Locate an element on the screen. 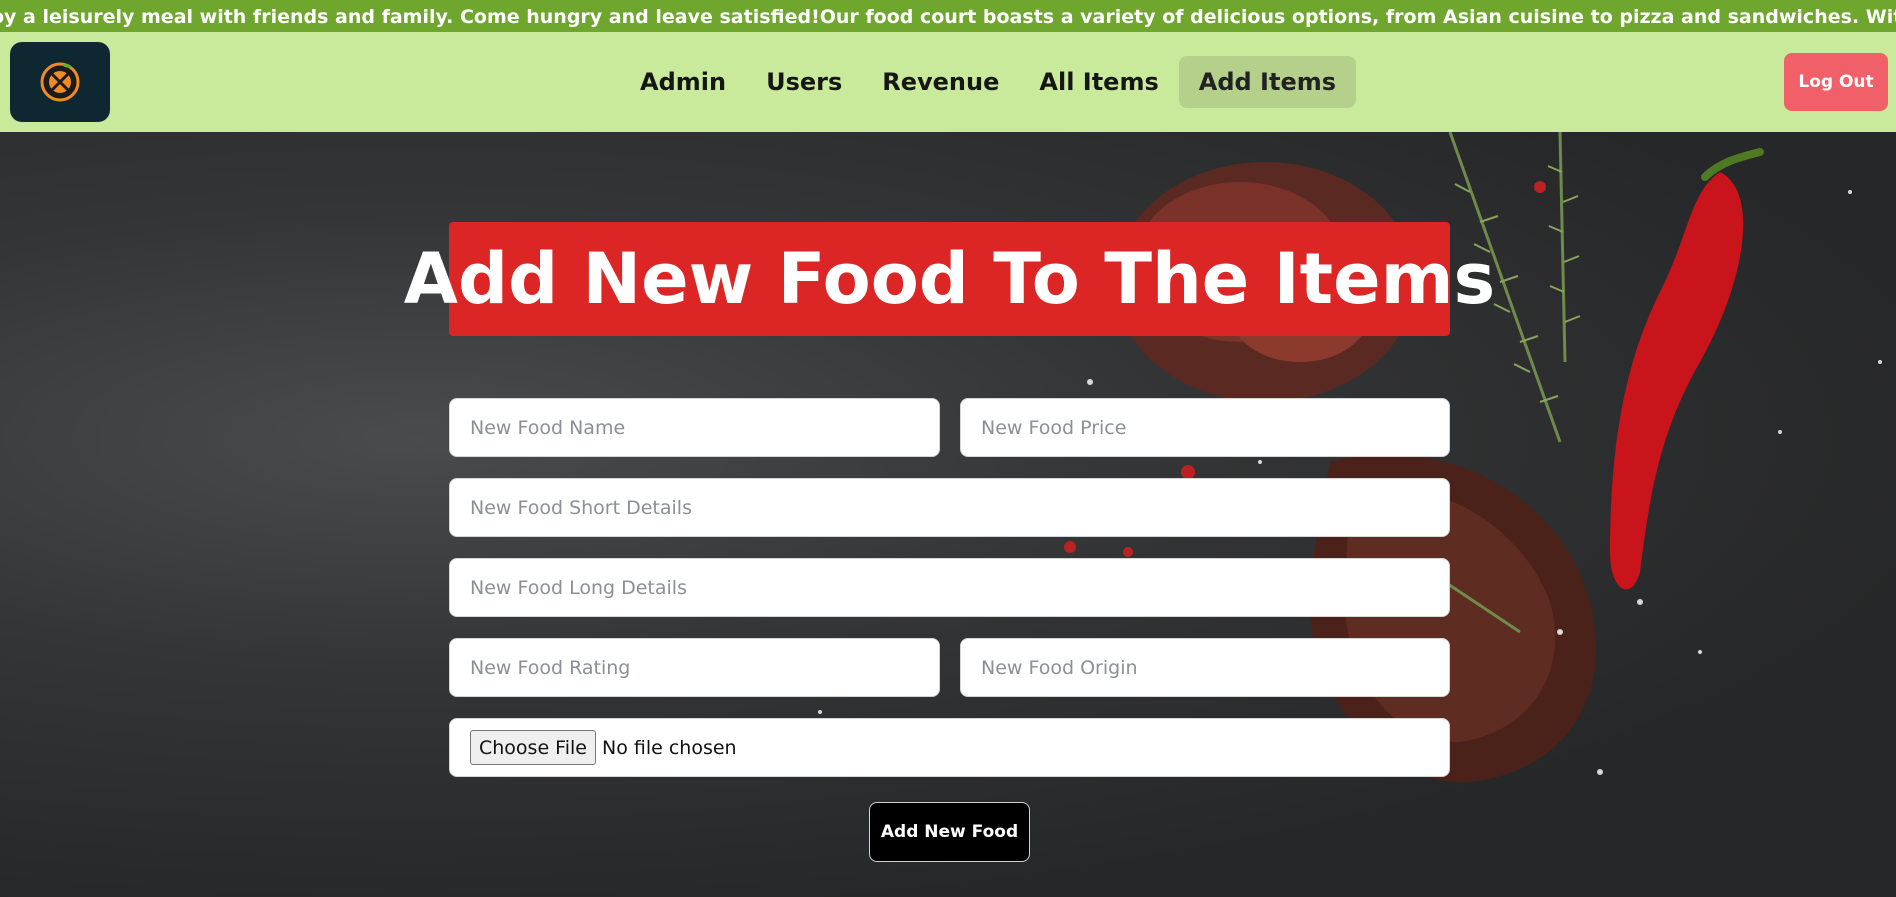 The height and width of the screenshot is (897, 1896). page-title-banner: Add New Food To The Items is located at coordinates (949, 279).